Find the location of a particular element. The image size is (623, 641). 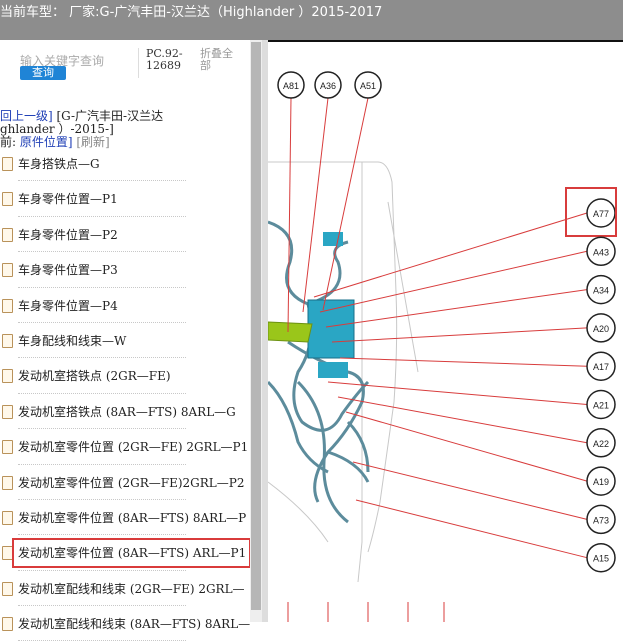

callout-label: A51 is located at coordinates (368, 86).